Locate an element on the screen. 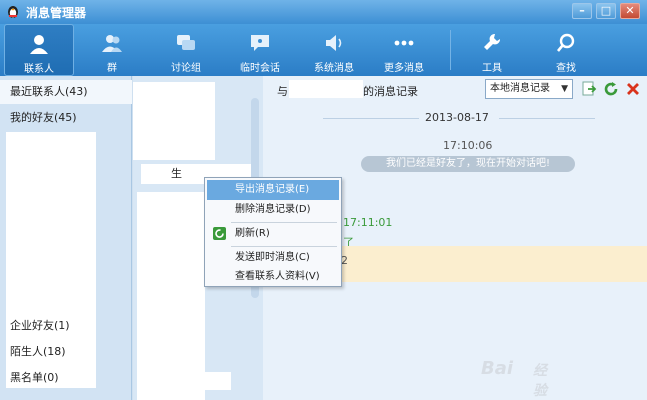 The width and height of the screenshot is (647, 400). group-my-friends: 我的好友(45) is located at coordinates (66, 118).